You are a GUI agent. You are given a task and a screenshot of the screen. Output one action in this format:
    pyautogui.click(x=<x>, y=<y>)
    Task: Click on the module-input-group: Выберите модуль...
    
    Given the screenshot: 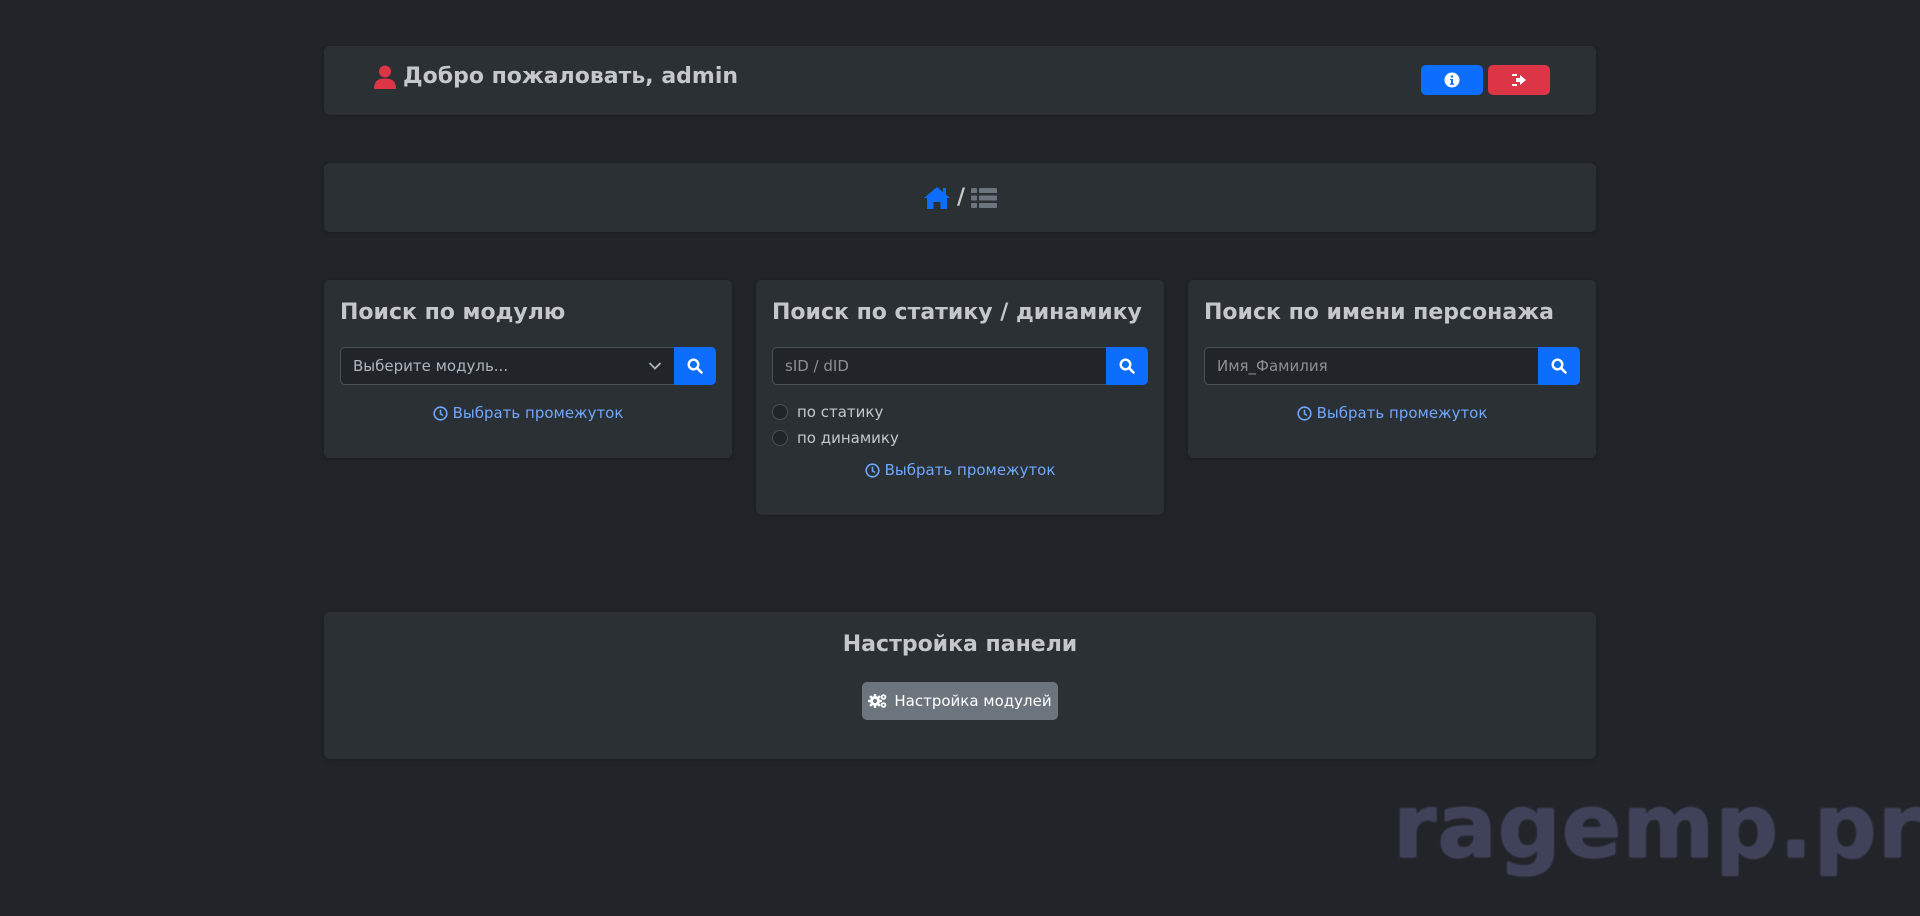 What is the action you would take?
    pyautogui.click(x=528, y=366)
    